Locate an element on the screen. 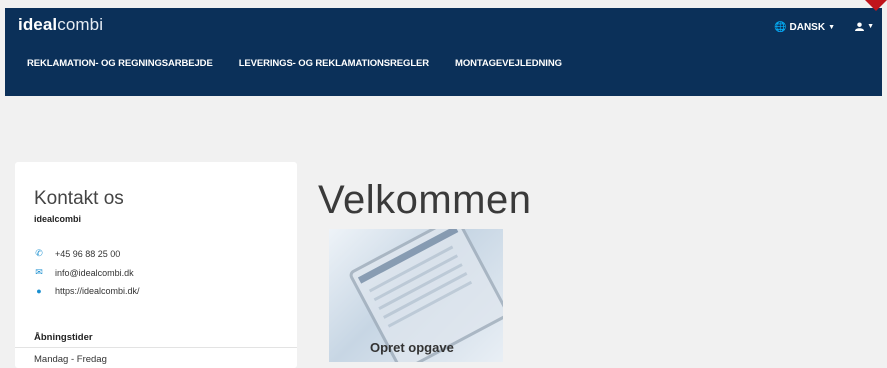 The image size is (887, 368). opening-hours-row: Mandag - Fredag is located at coordinates (70, 359).